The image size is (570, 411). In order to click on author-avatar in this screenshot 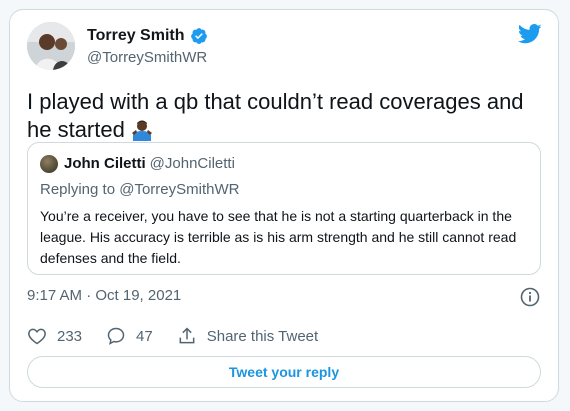, I will do `click(51, 46)`.